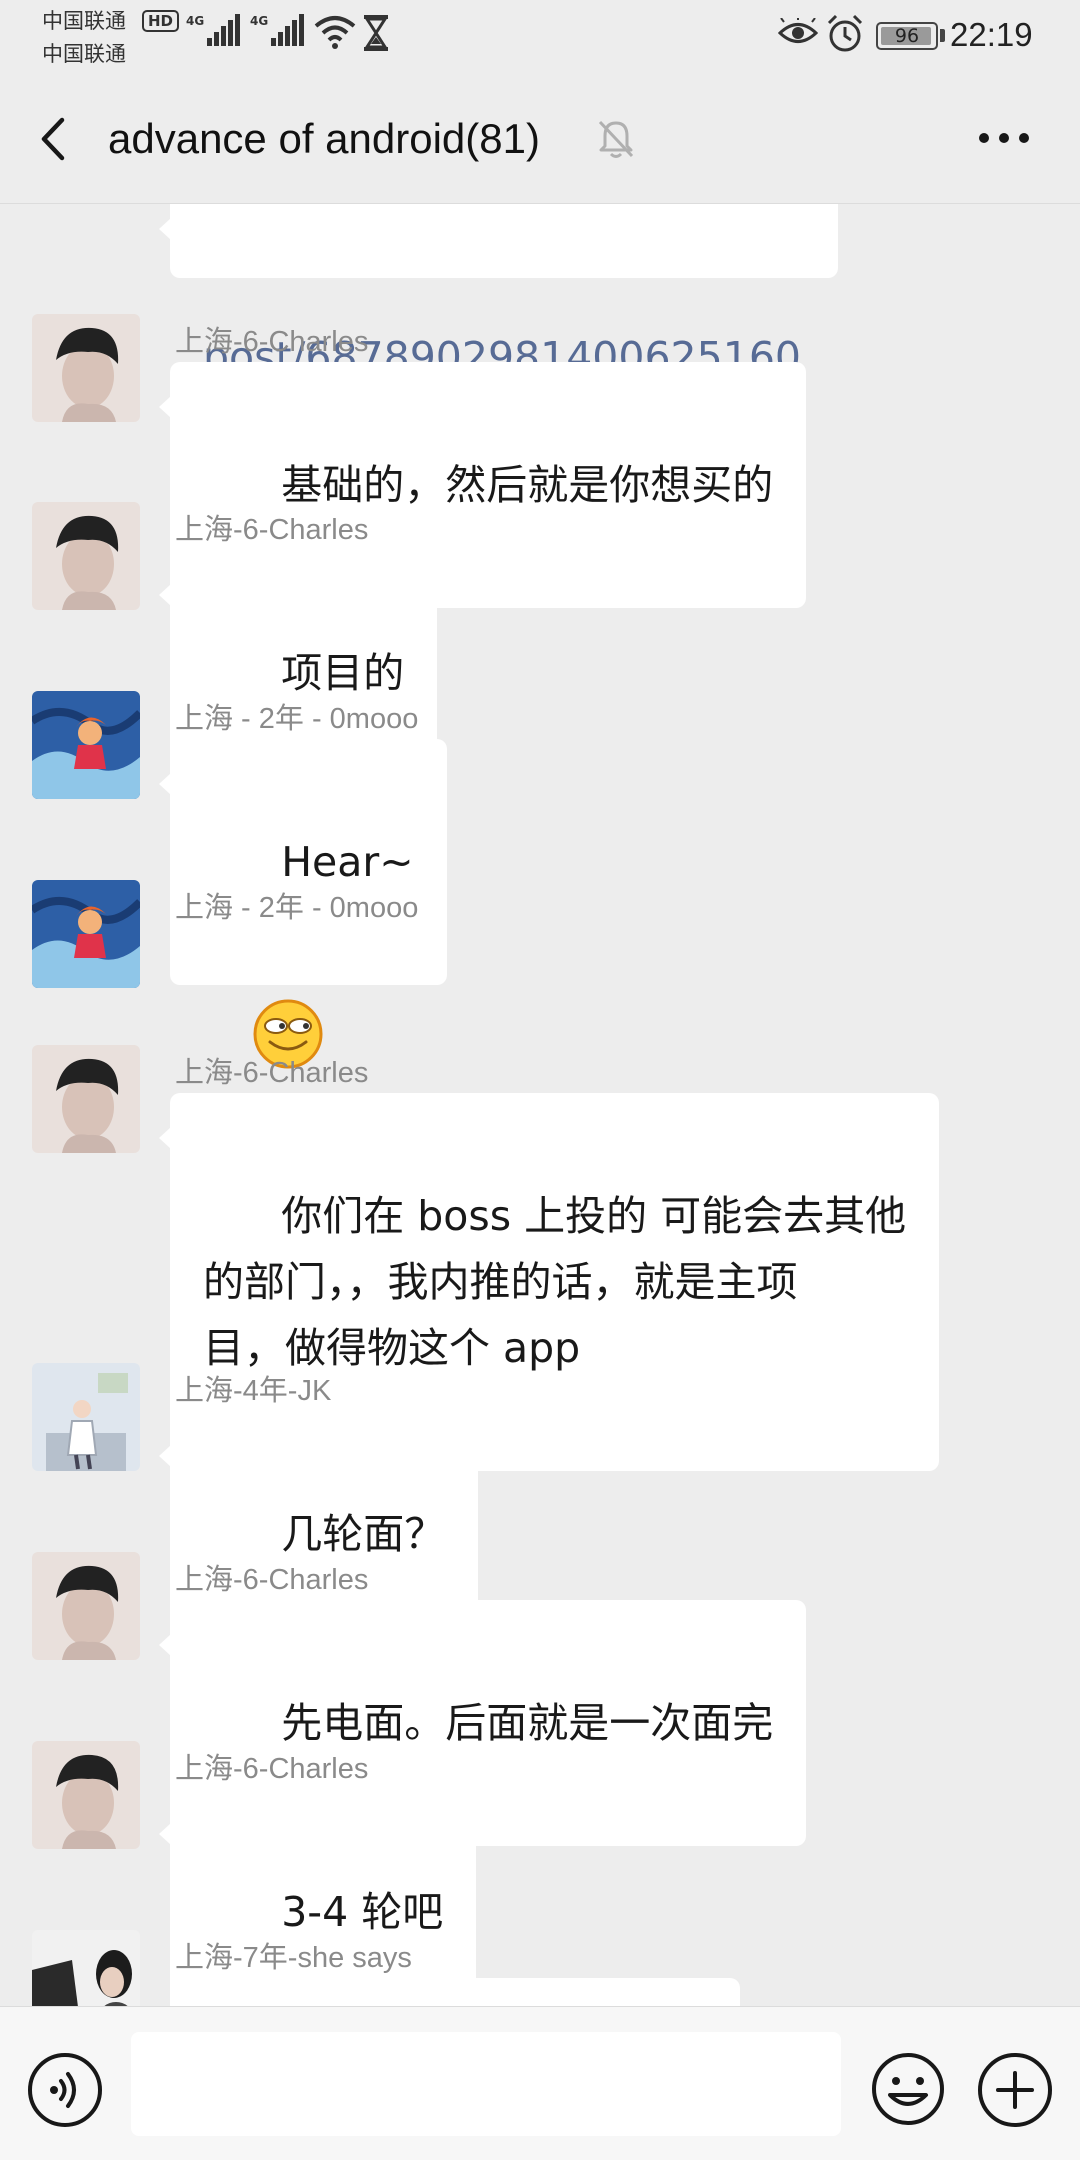 This screenshot has height=2160, width=1080. Describe the element at coordinates (56, 139) in the screenshot. I see `back-icon` at that location.